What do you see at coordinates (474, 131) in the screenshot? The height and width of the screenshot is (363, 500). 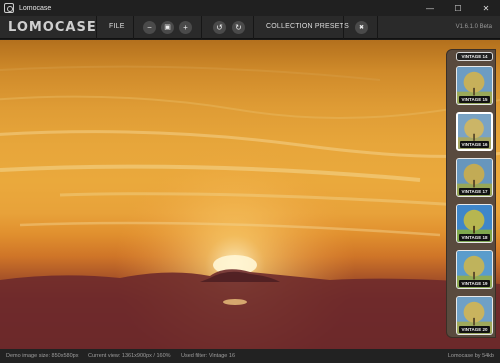 I see `preset-thumbnail-selected: VINTAGE 16` at bounding box center [474, 131].